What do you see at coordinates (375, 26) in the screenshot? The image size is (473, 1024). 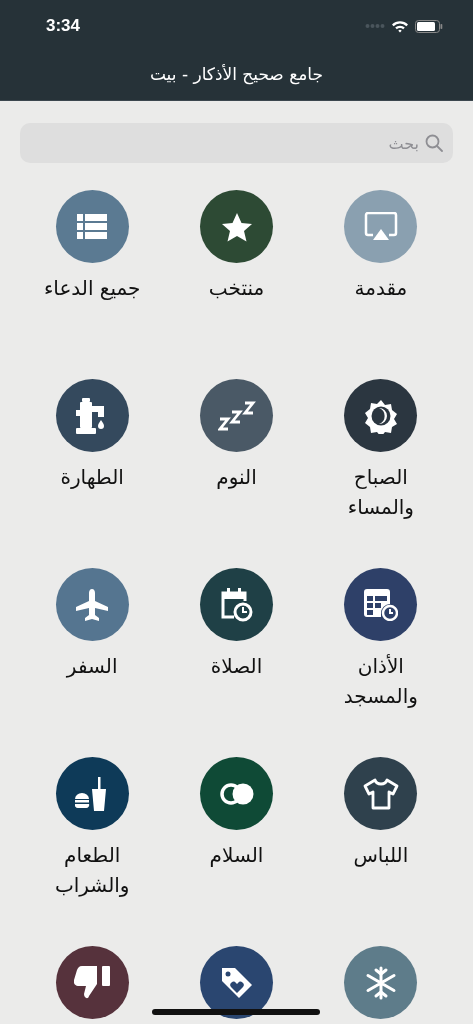 I see `signal-icon` at bounding box center [375, 26].